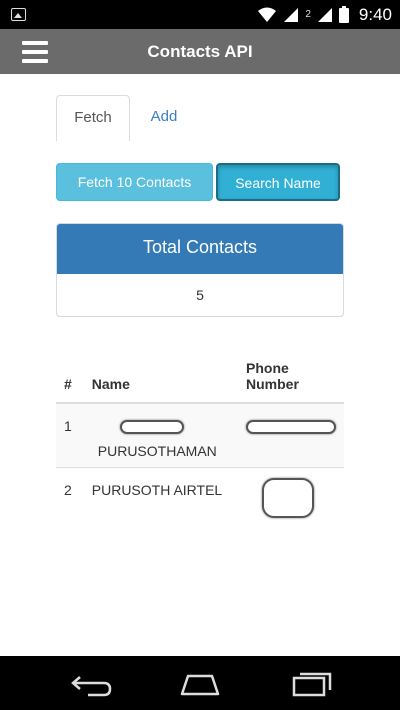 The image size is (400, 710). I want to click on header-number: #, so click(70, 372).